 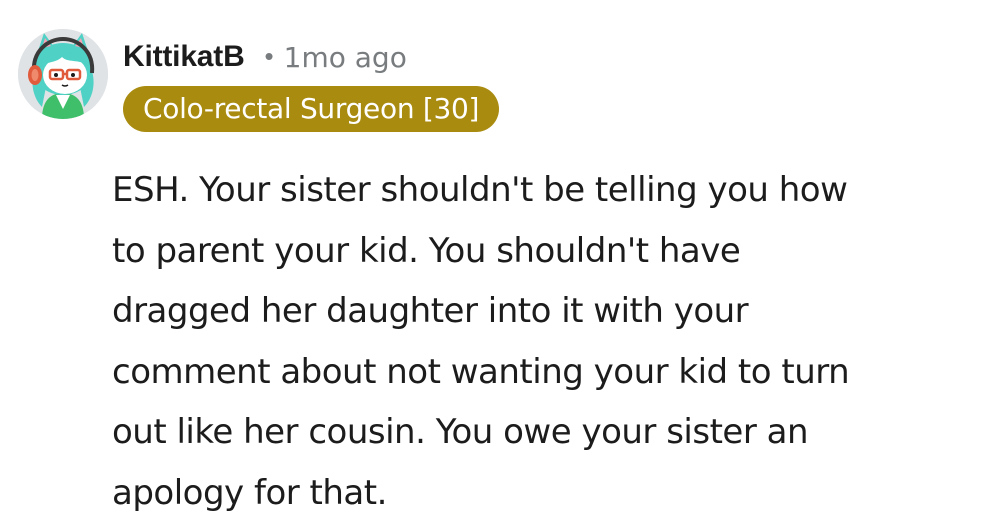 What do you see at coordinates (311, 109) in the screenshot?
I see `user-flair: Colo-rectal Surgeon [30]` at bounding box center [311, 109].